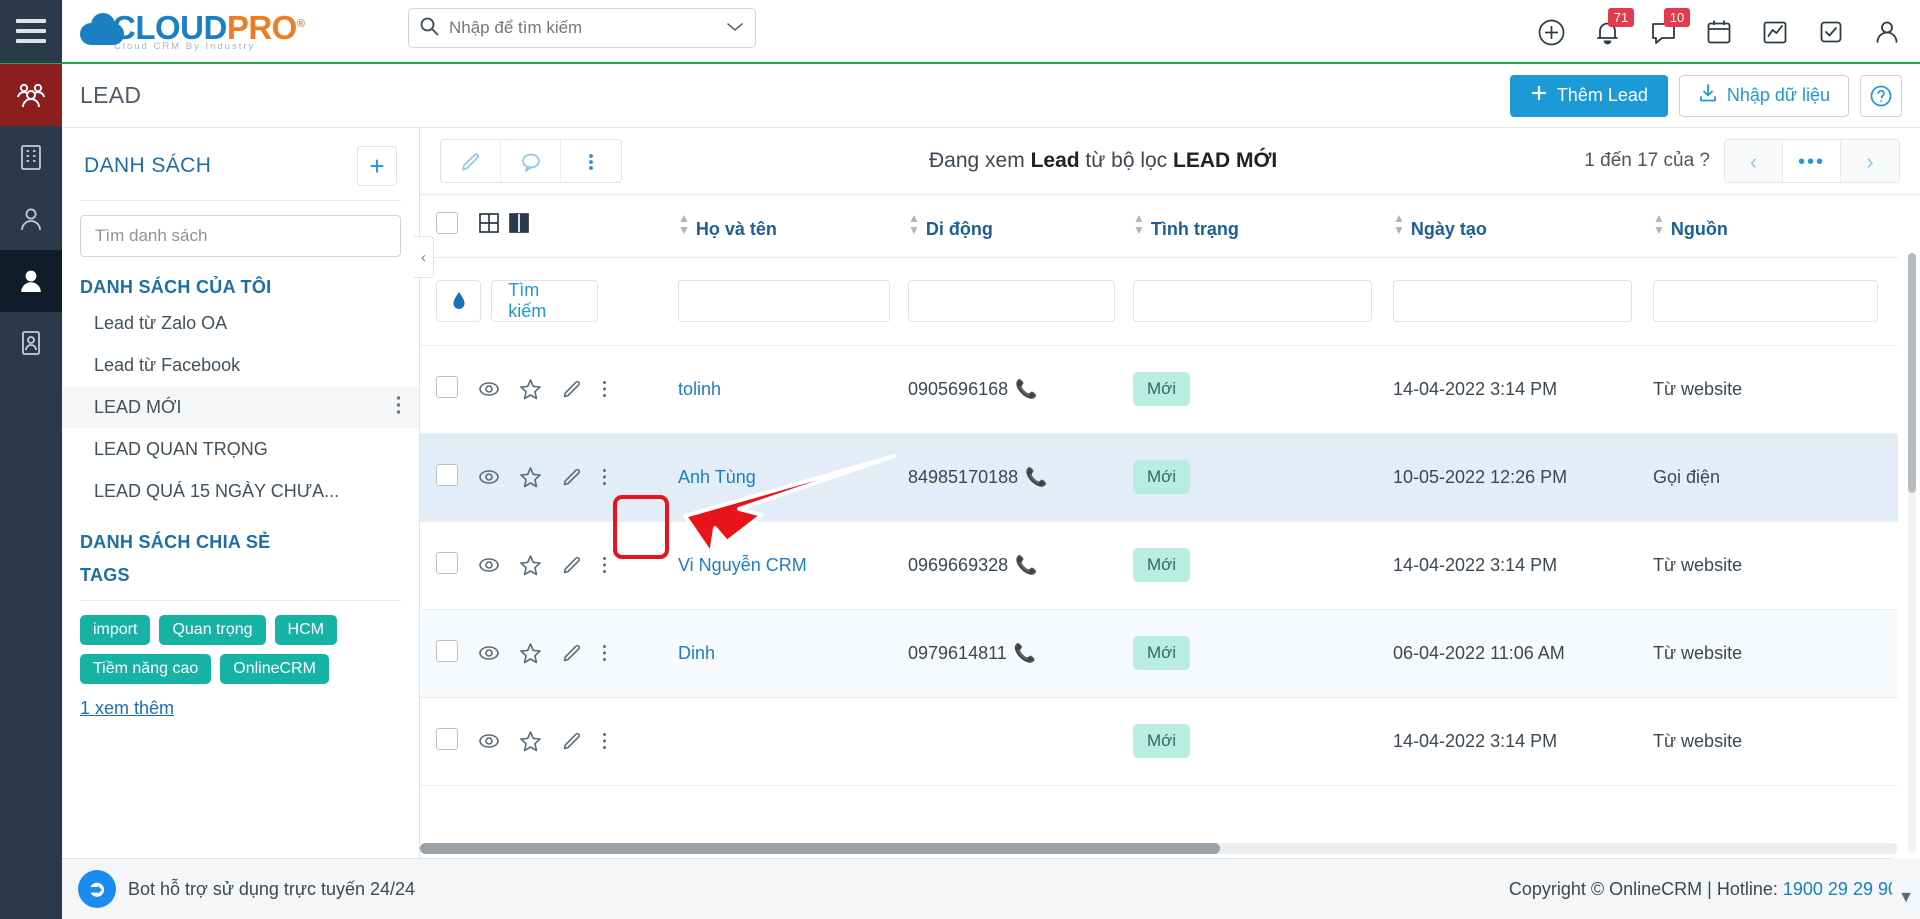  What do you see at coordinates (127, 708) in the screenshot?
I see `see-more-label: 1 xem thêm` at bounding box center [127, 708].